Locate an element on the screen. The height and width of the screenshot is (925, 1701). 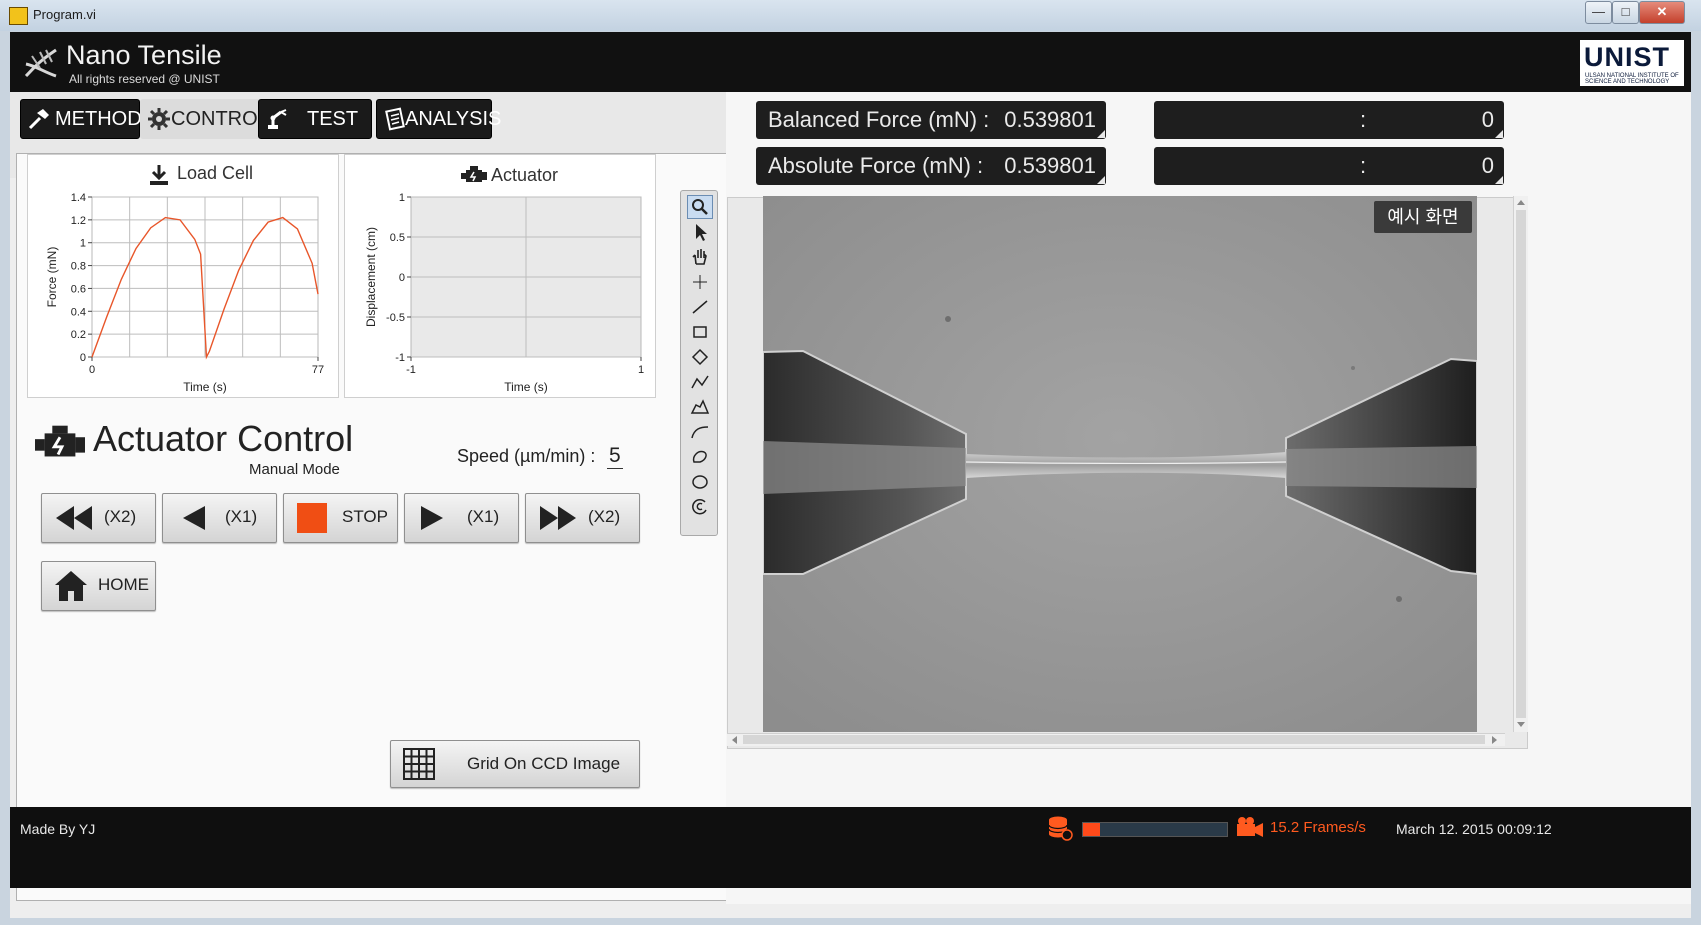
rotated-rect-icon is located at coordinates (700, 357).